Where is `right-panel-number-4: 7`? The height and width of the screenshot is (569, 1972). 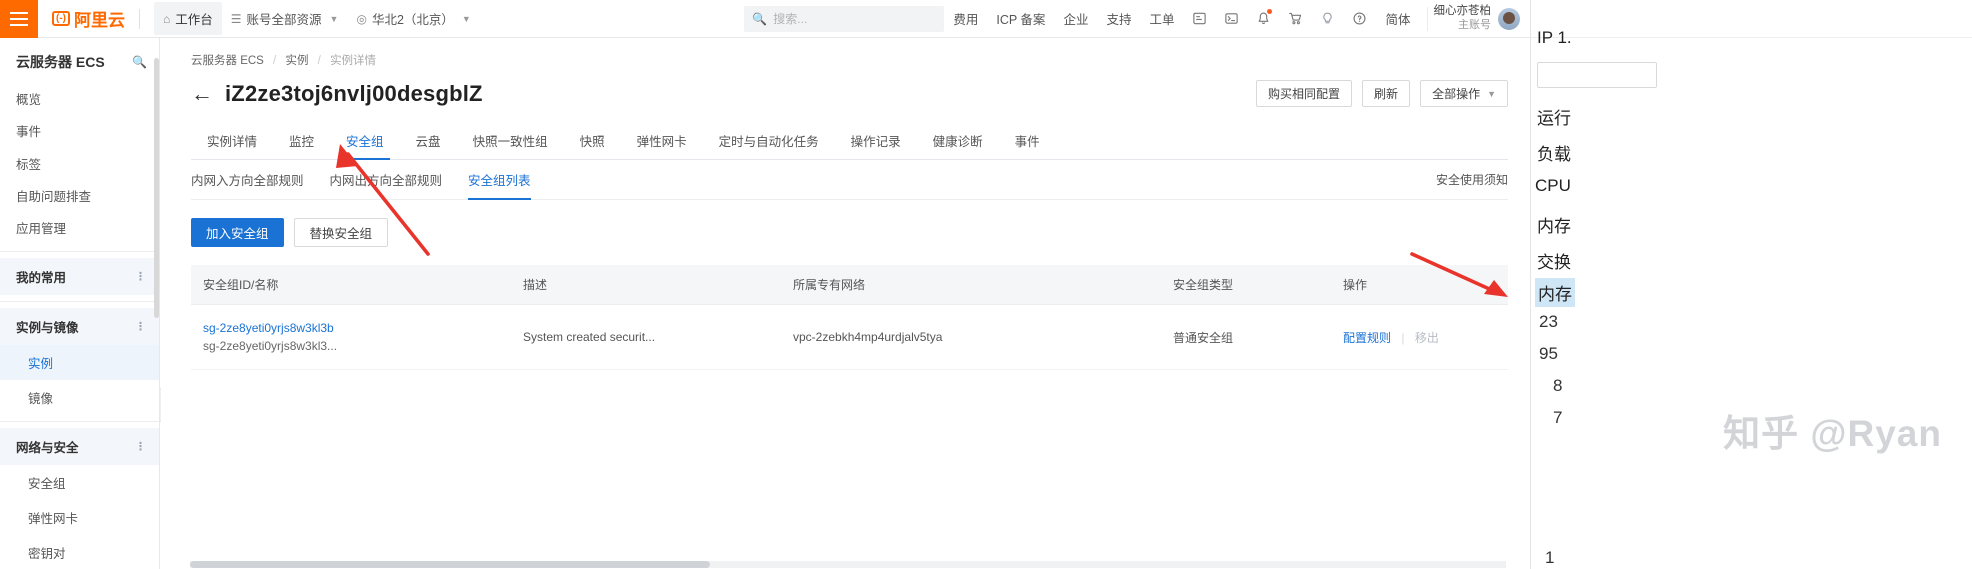
right-panel-number-4: 7 is located at coordinates (1558, 417).